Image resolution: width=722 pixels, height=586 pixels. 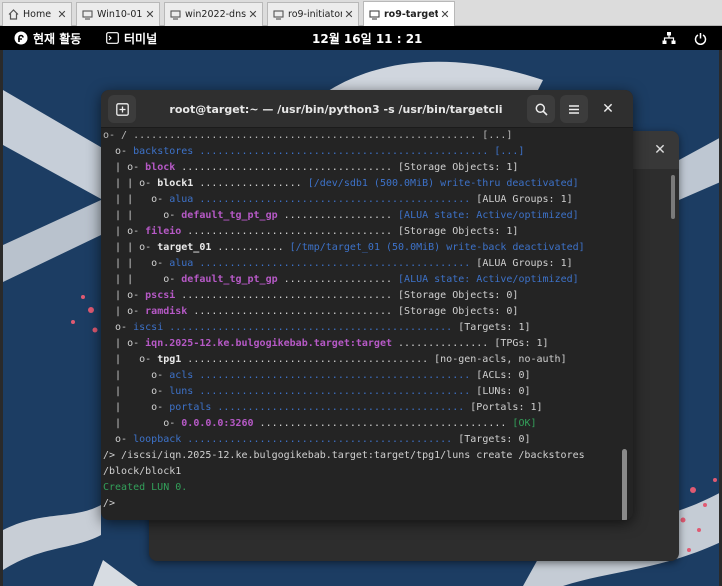 I want to click on clock-label: 12월 16일 11 : 21, so click(x=367, y=38).